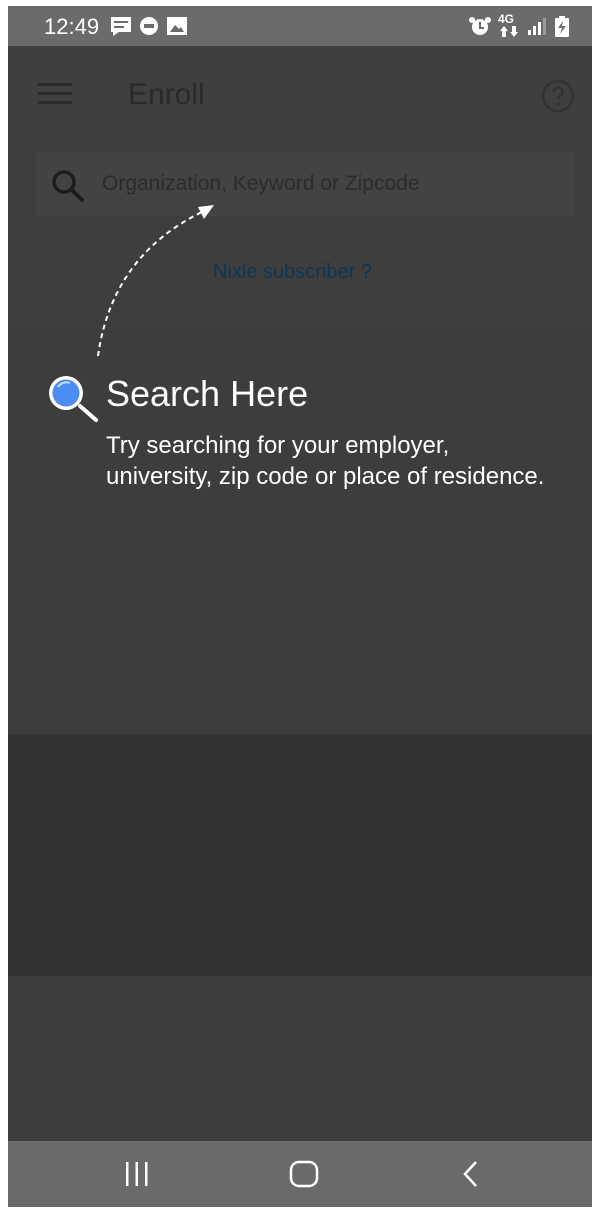 The image size is (593, 1215). I want to click on network-label: 4G, so click(506, 19).